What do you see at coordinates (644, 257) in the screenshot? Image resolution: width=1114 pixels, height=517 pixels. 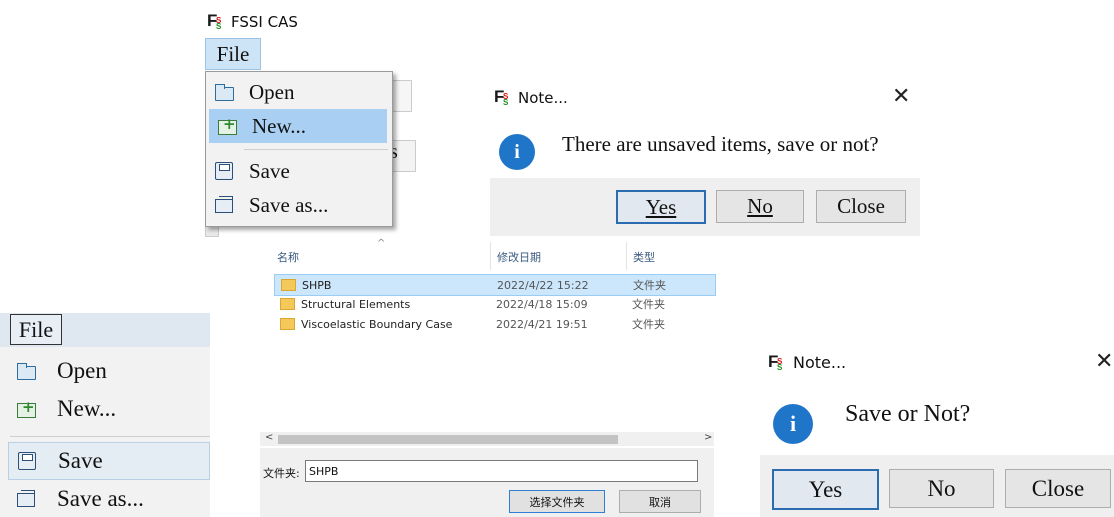 I see `column-type-header: 类型` at bounding box center [644, 257].